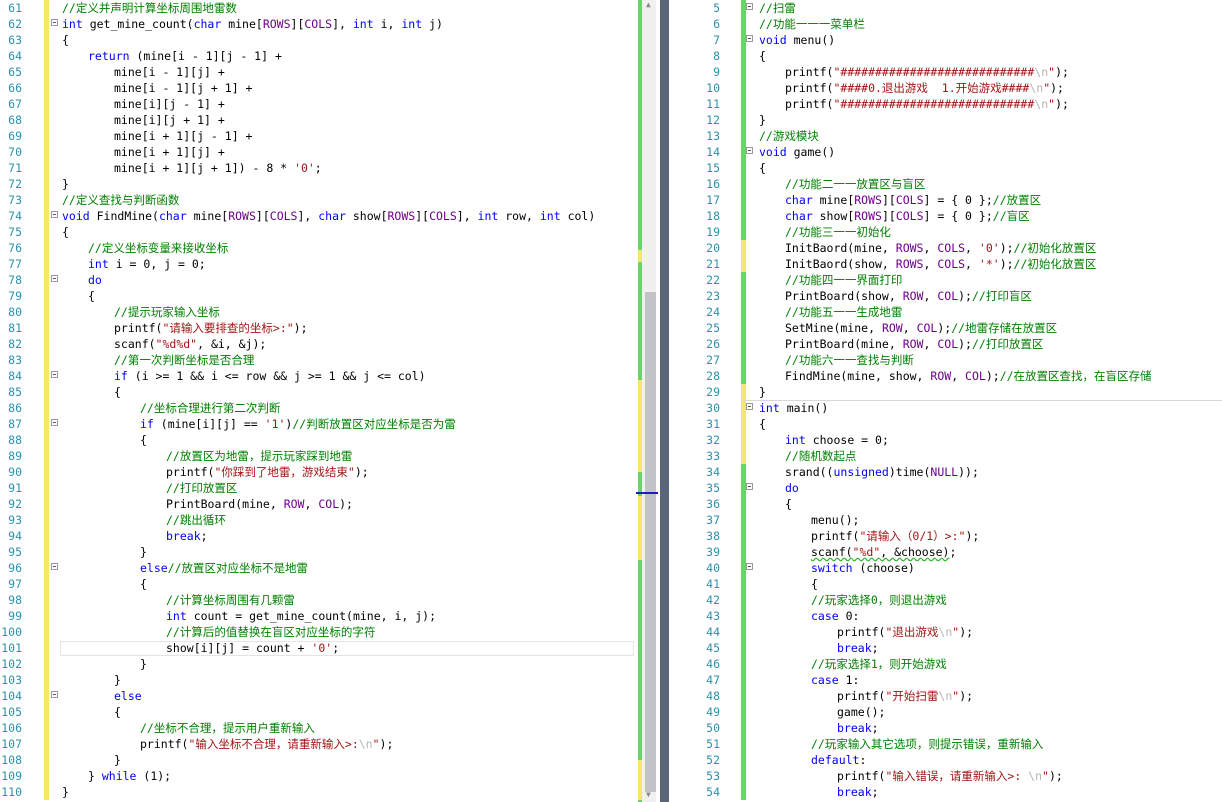 This screenshot has width=1222, height=802. Describe the element at coordinates (330, 472) in the screenshot. I see `code-line: 90 printf("你踩到了地雷，游戏结束");` at that location.